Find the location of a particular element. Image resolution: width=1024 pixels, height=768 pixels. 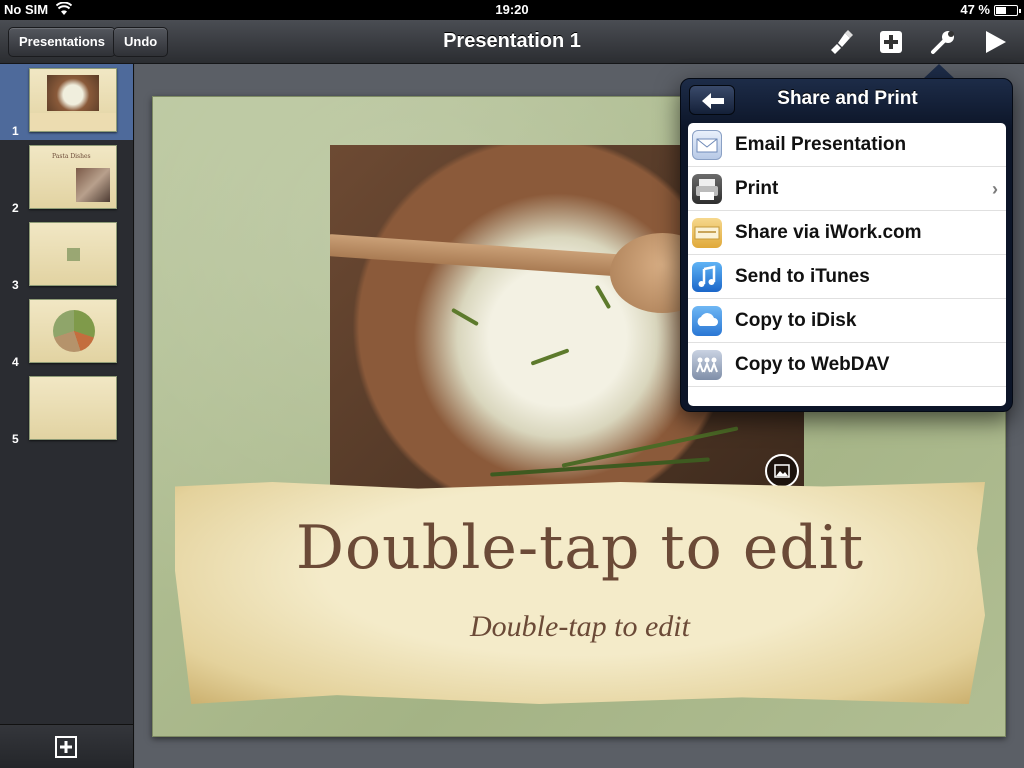

slide-thumbnail-4: 4 is located at coordinates (66, 333).